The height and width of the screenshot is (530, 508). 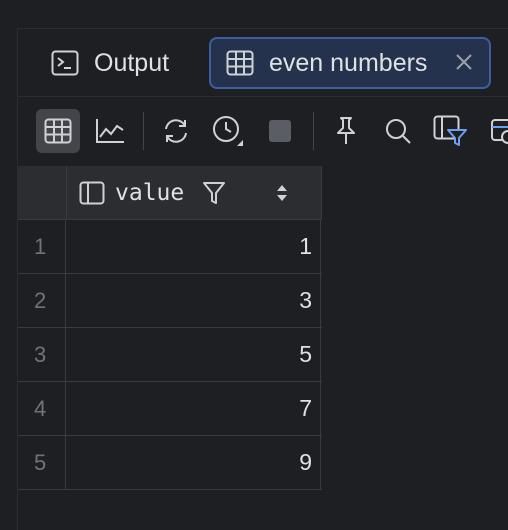 What do you see at coordinates (194, 192) in the screenshot?
I see `column-header-value: value` at bounding box center [194, 192].